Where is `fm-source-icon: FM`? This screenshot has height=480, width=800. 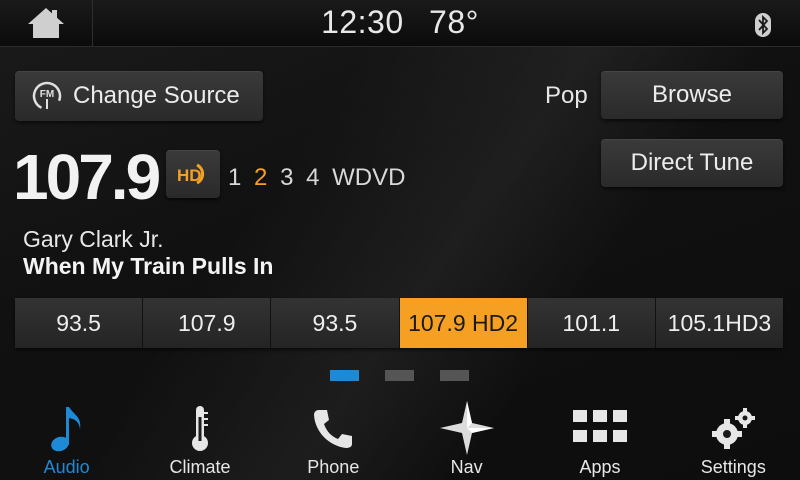 fm-source-icon: FM is located at coordinates (47, 96).